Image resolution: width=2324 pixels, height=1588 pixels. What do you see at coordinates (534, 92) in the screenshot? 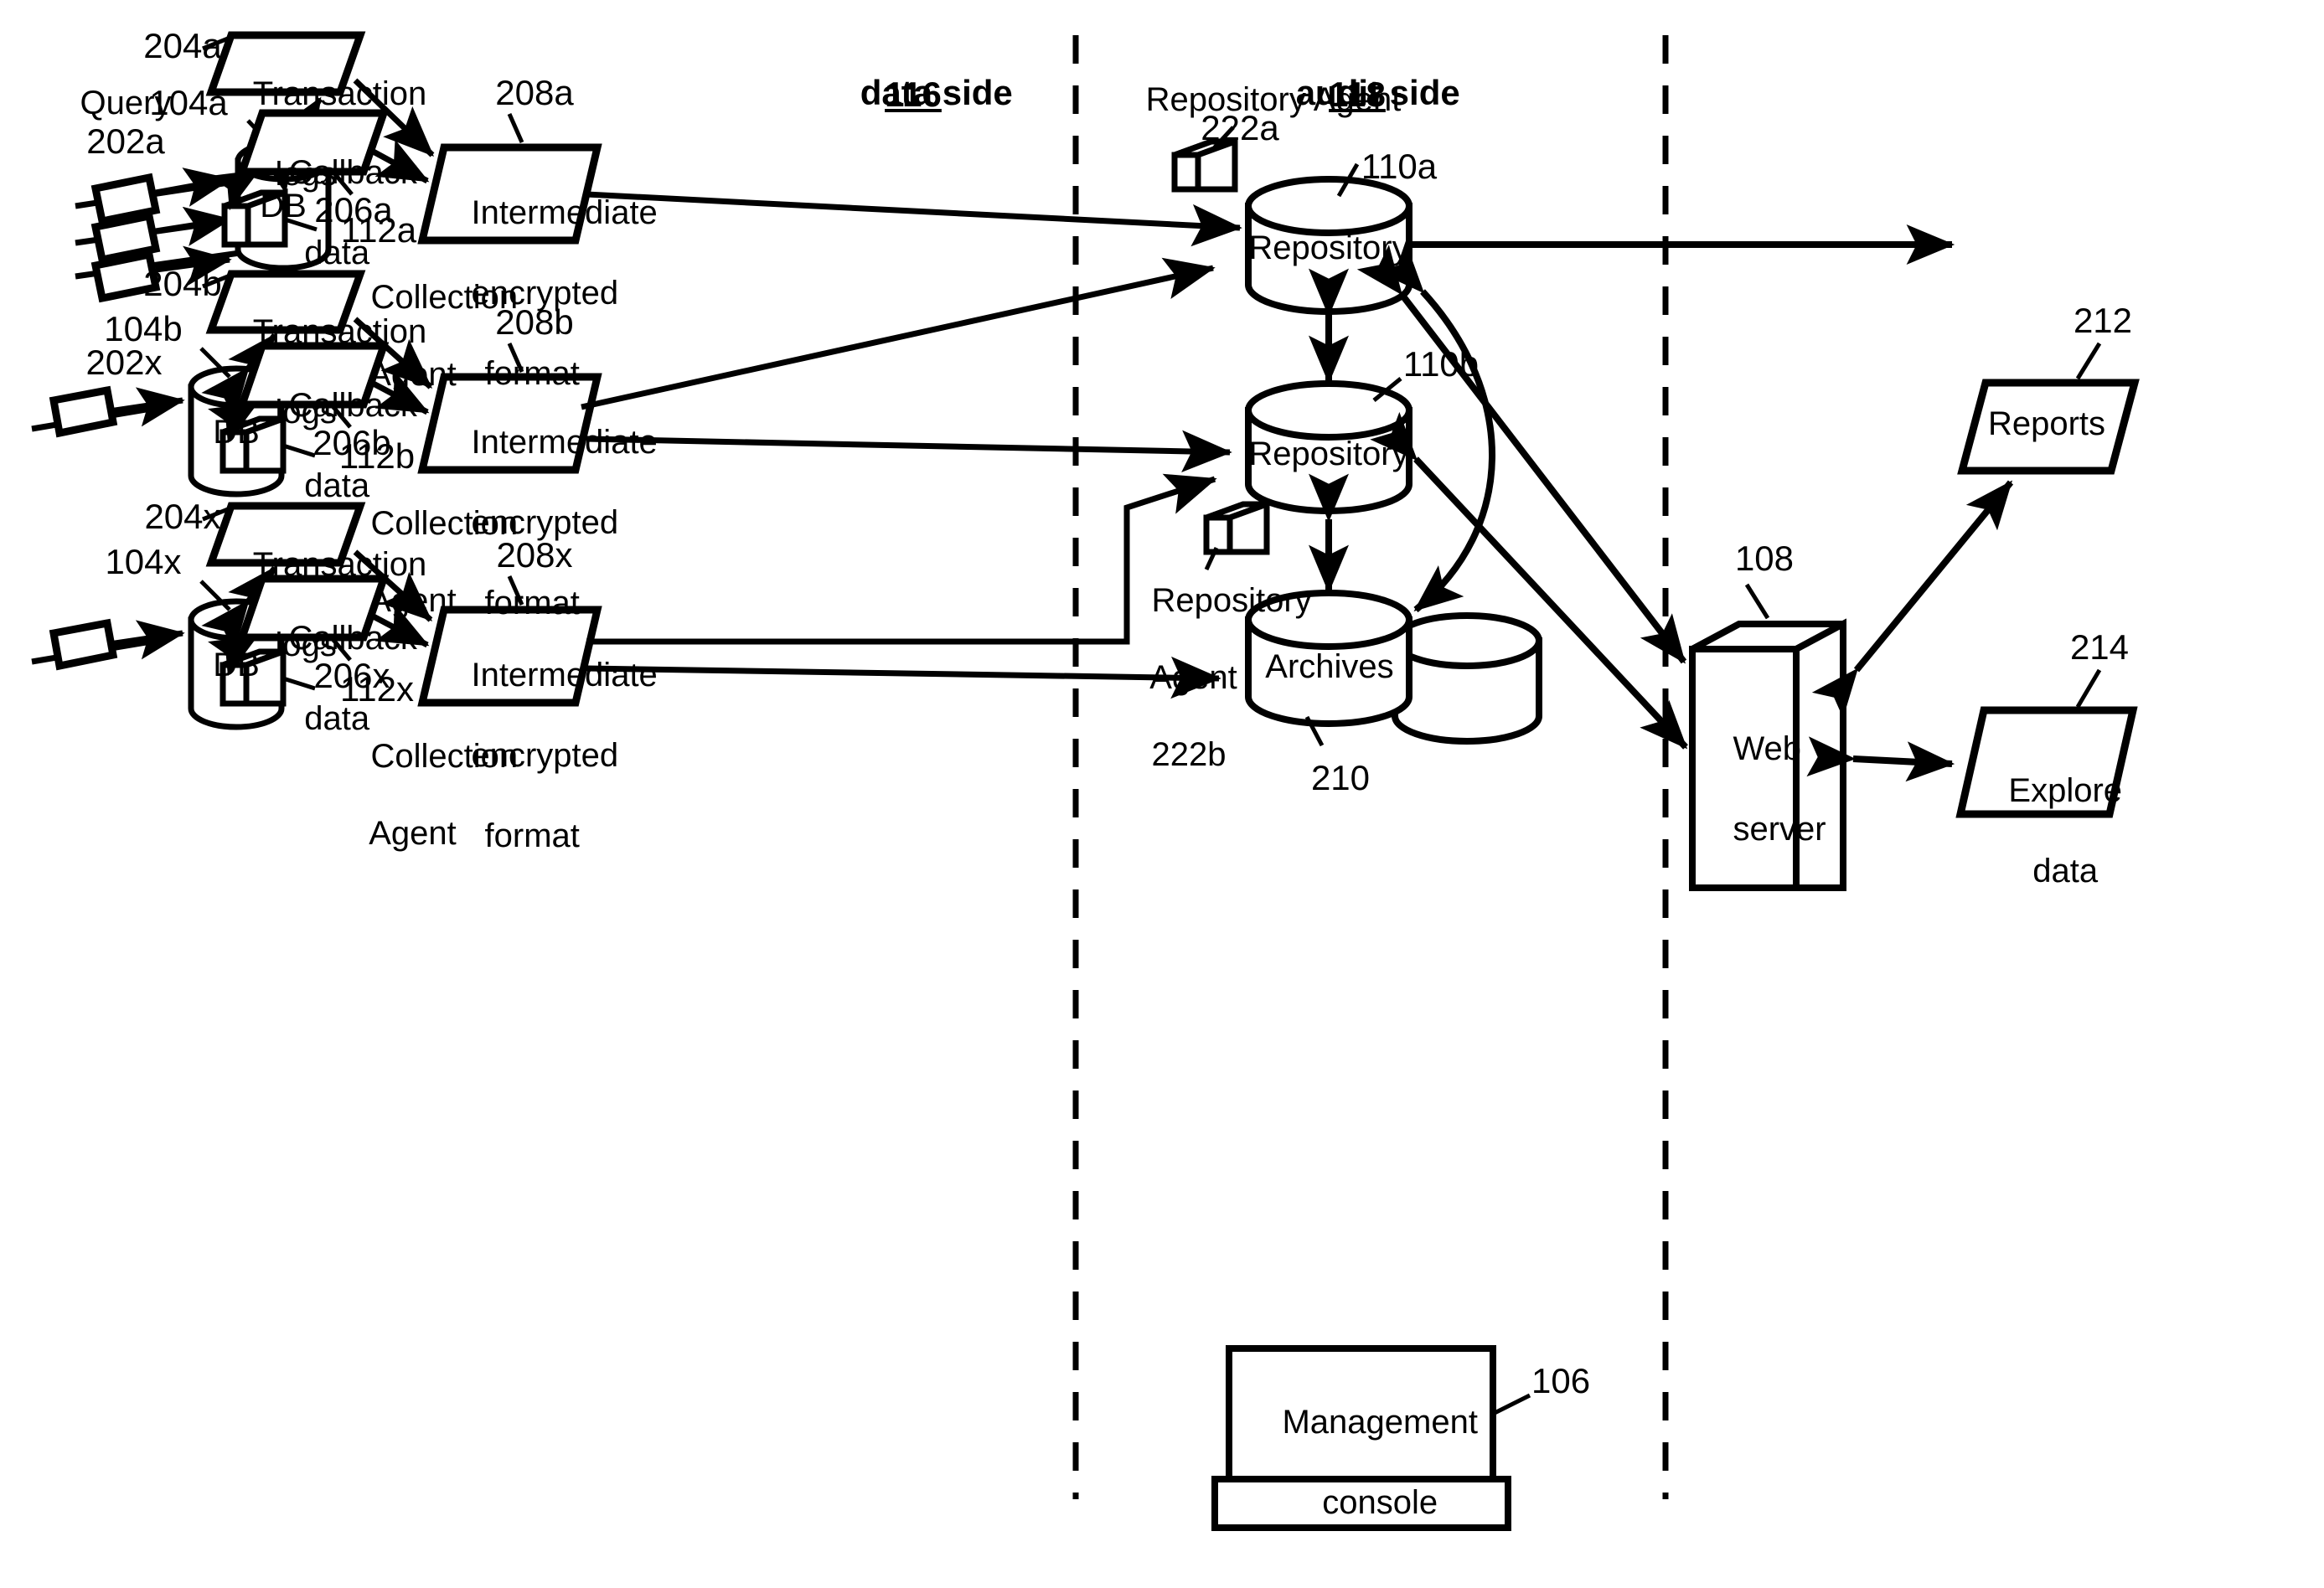
I see `intermediate-ref-208a: 208a` at bounding box center [534, 92].